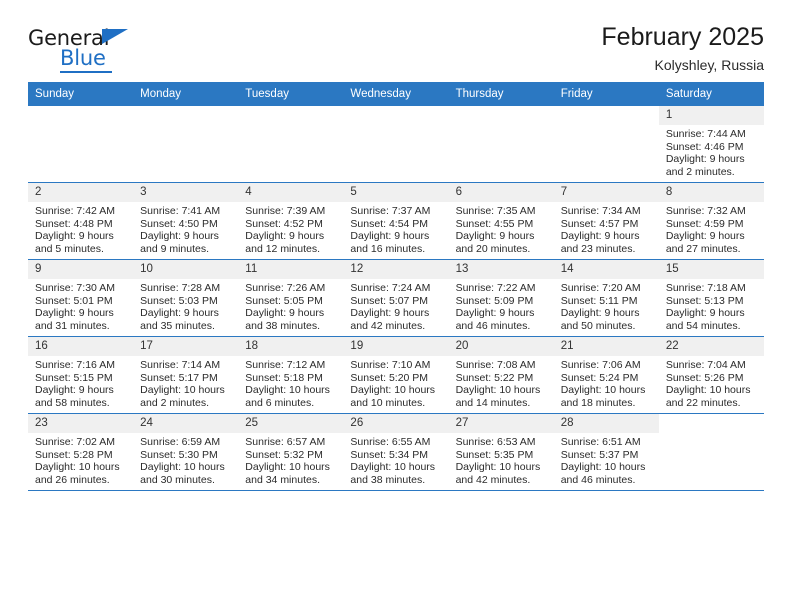 The image size is (792, 612). Describe the element at coordinates (705, 134) in the screenshot. I see `detail-sunrise-text: Sunrise: 7:44 AM` at that location.